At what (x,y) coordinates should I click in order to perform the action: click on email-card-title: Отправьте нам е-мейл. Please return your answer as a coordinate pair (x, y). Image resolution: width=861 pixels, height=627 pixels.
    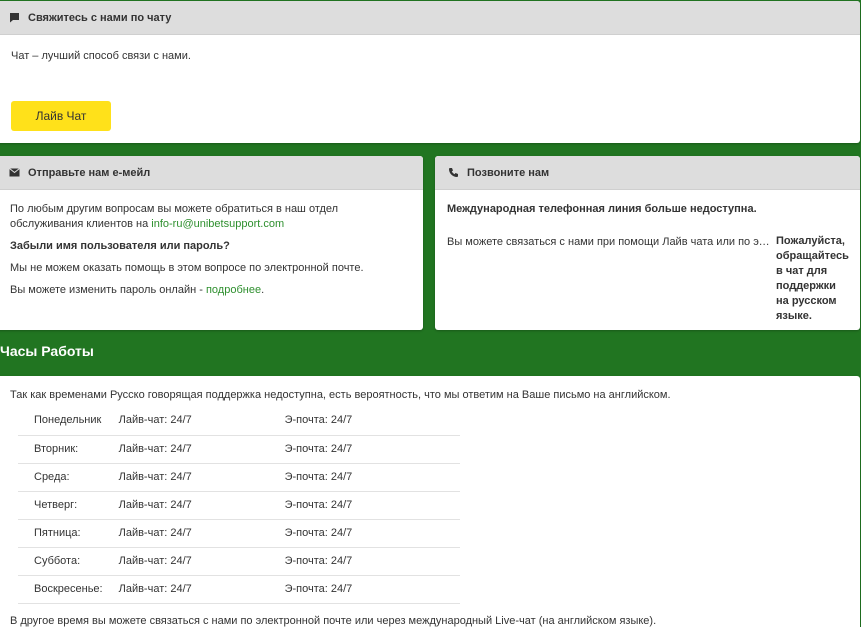
    Looking at the image, I should click on (89, 172).